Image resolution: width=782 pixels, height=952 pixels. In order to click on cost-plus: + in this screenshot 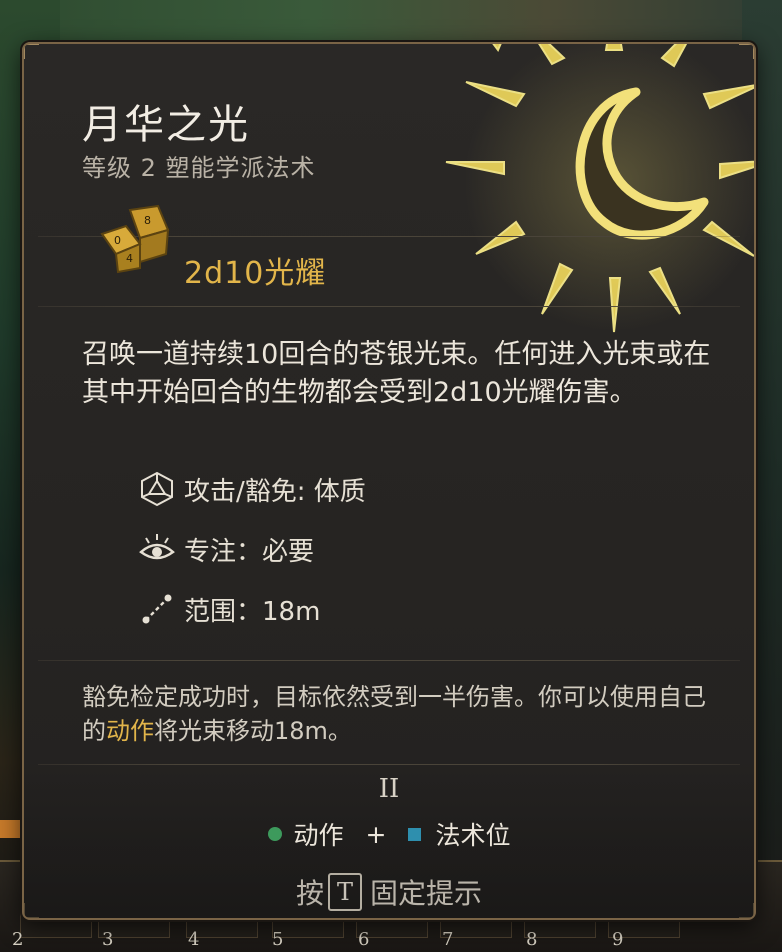, I will do `click(376, 834)`.